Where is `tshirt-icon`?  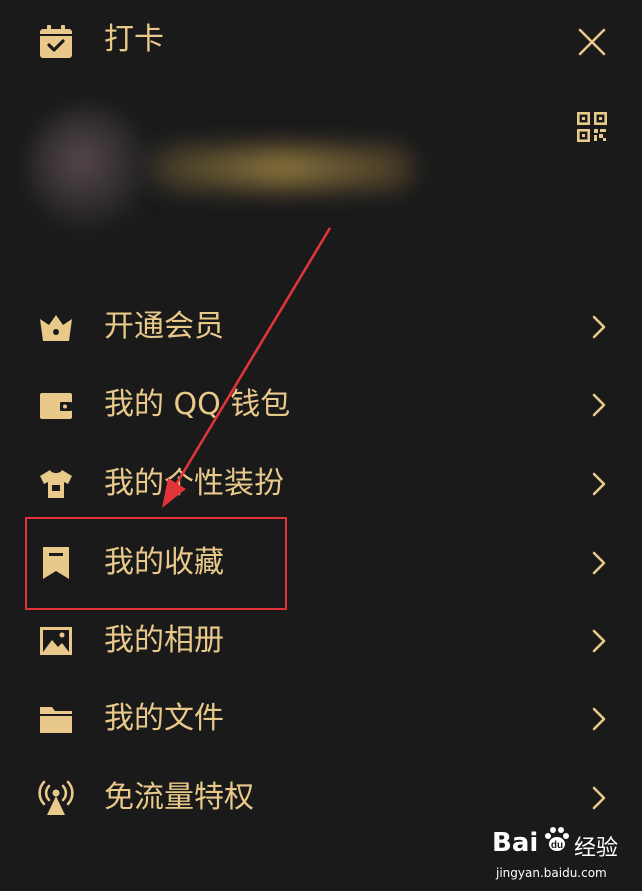
tshirt-icon is located at coordinates (56, 484).